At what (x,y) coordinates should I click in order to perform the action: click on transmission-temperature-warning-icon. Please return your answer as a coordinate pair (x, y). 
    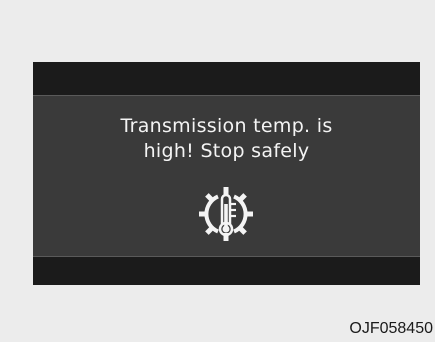
    Looking at the image, I should click on (226, 214).